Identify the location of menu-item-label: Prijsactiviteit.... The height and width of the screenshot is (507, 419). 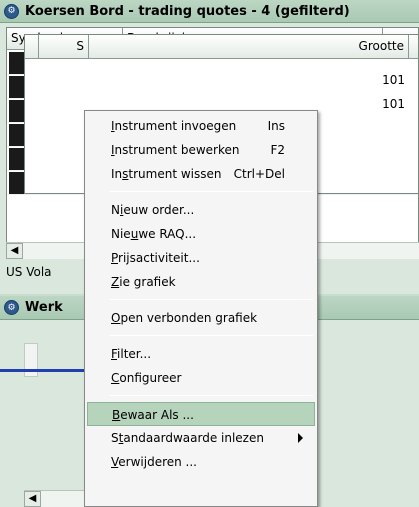
(155, 258).